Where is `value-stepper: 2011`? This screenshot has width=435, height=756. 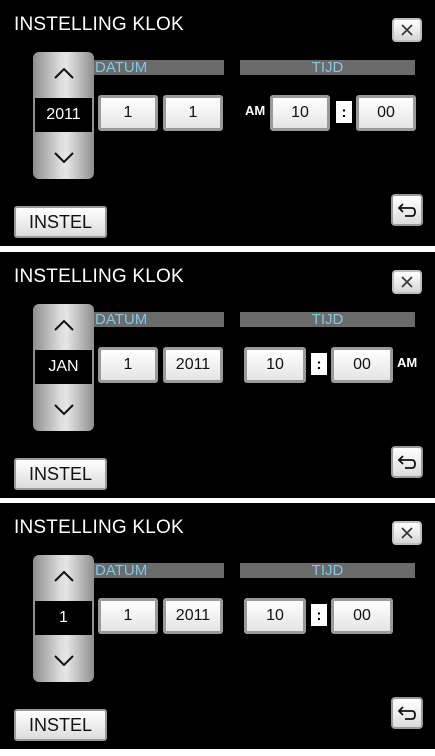 value-stepper: 2011 is located at coordinates (63, 115).